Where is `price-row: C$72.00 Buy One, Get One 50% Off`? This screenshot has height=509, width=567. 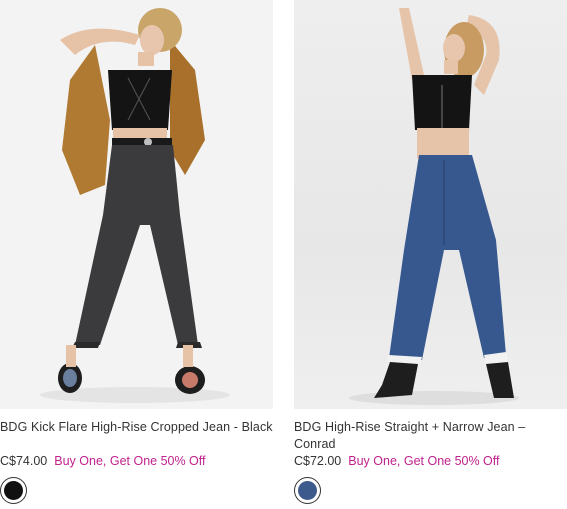 price-row: C$72.00 Buy One, Get One 50% Off is located at coordinates (430, 461).